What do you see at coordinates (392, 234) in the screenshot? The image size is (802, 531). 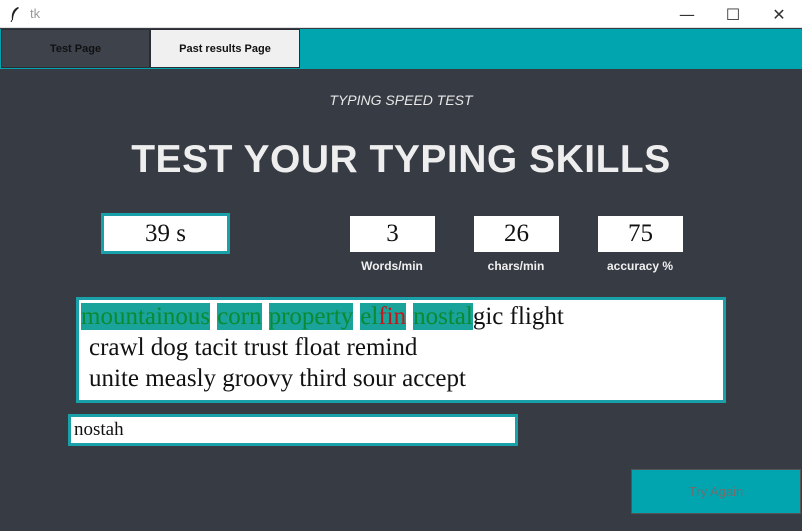 I see `words-per-min-value: 3` at bounding box center [392, 234].